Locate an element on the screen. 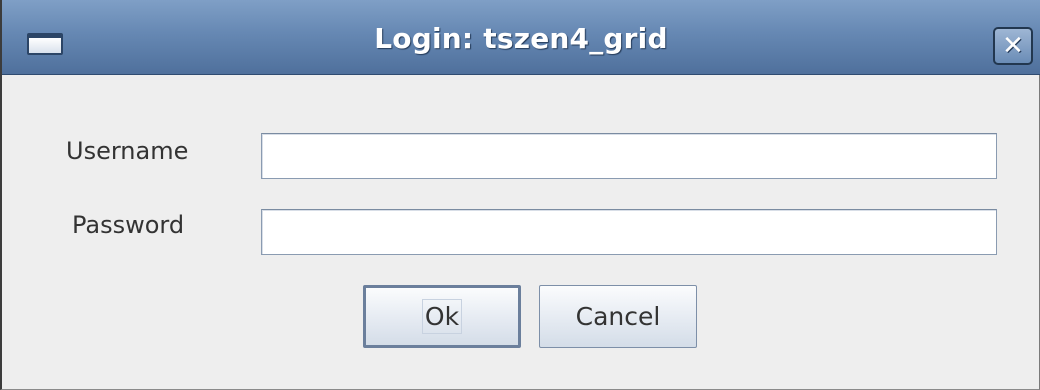  username-label: Username is located at coordinates (127, 151).